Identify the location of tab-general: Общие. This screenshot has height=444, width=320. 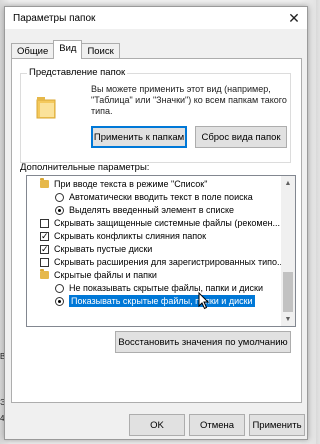
(33, 51).